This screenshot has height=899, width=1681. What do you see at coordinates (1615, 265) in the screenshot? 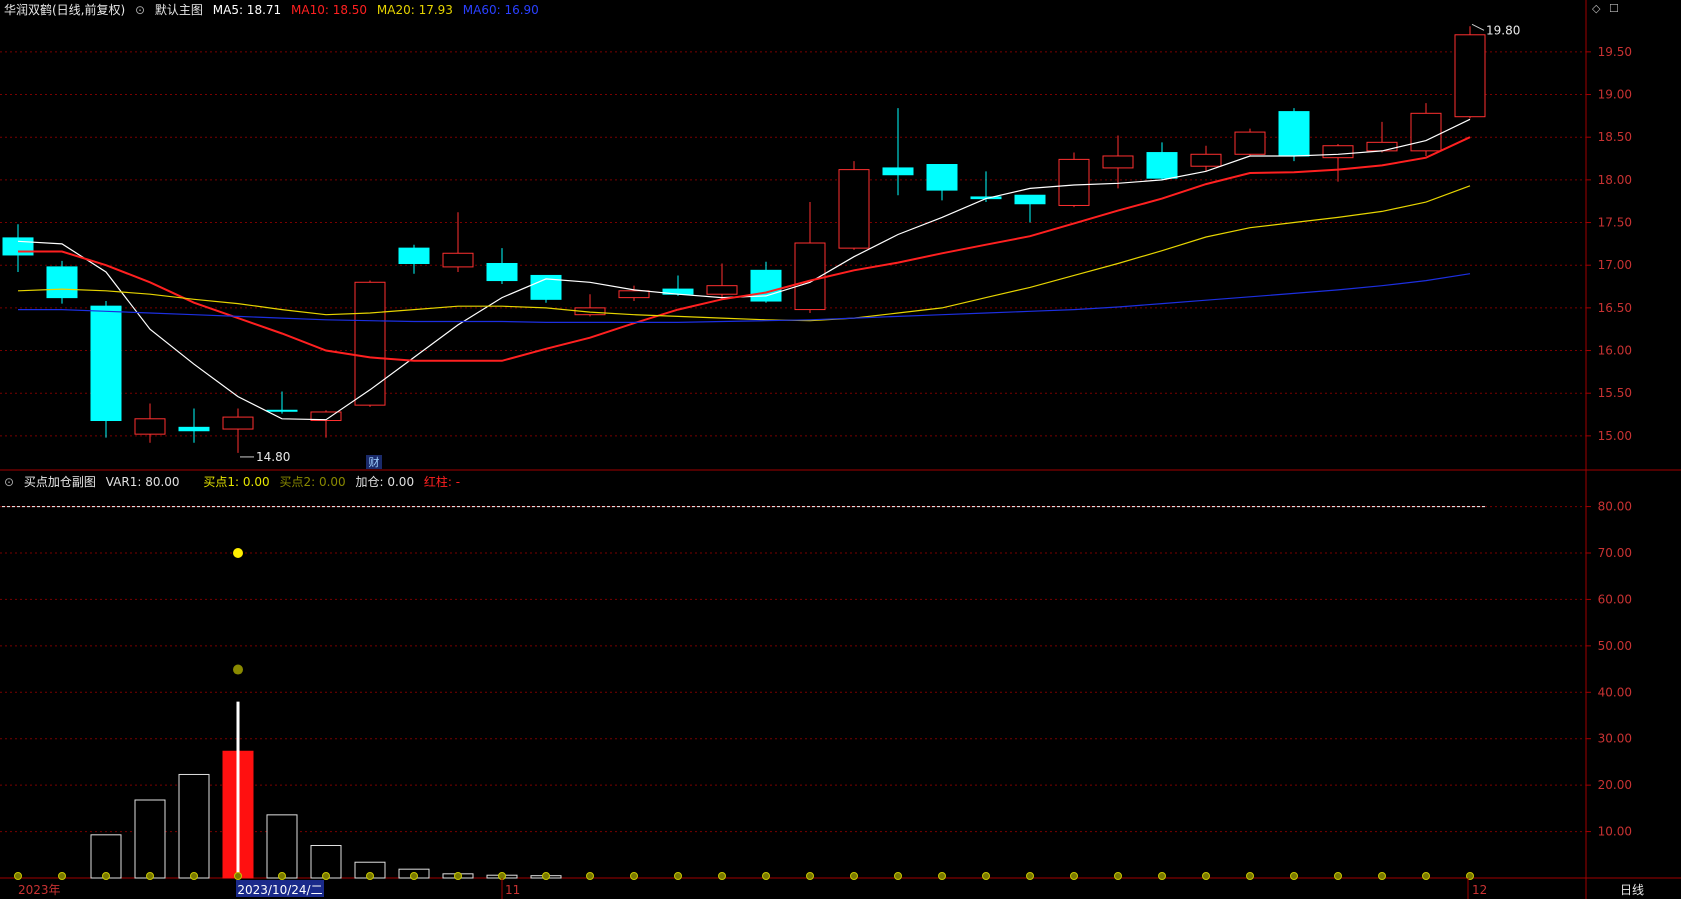
I see `y-tick-label: 17.00` at bounding box center [1615, 265].